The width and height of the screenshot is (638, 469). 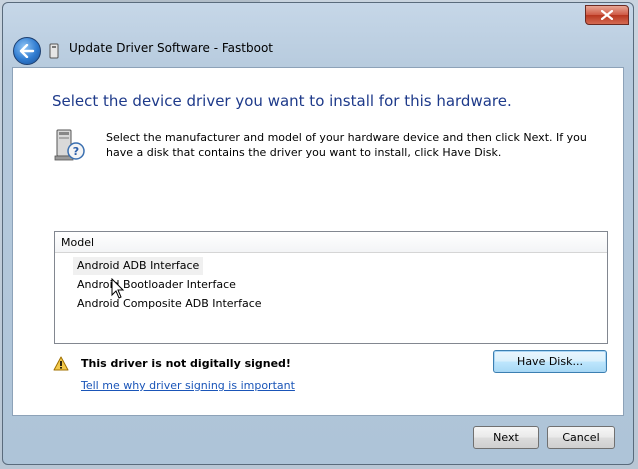 I want to click on close-icon, so click(x=607, y=15).